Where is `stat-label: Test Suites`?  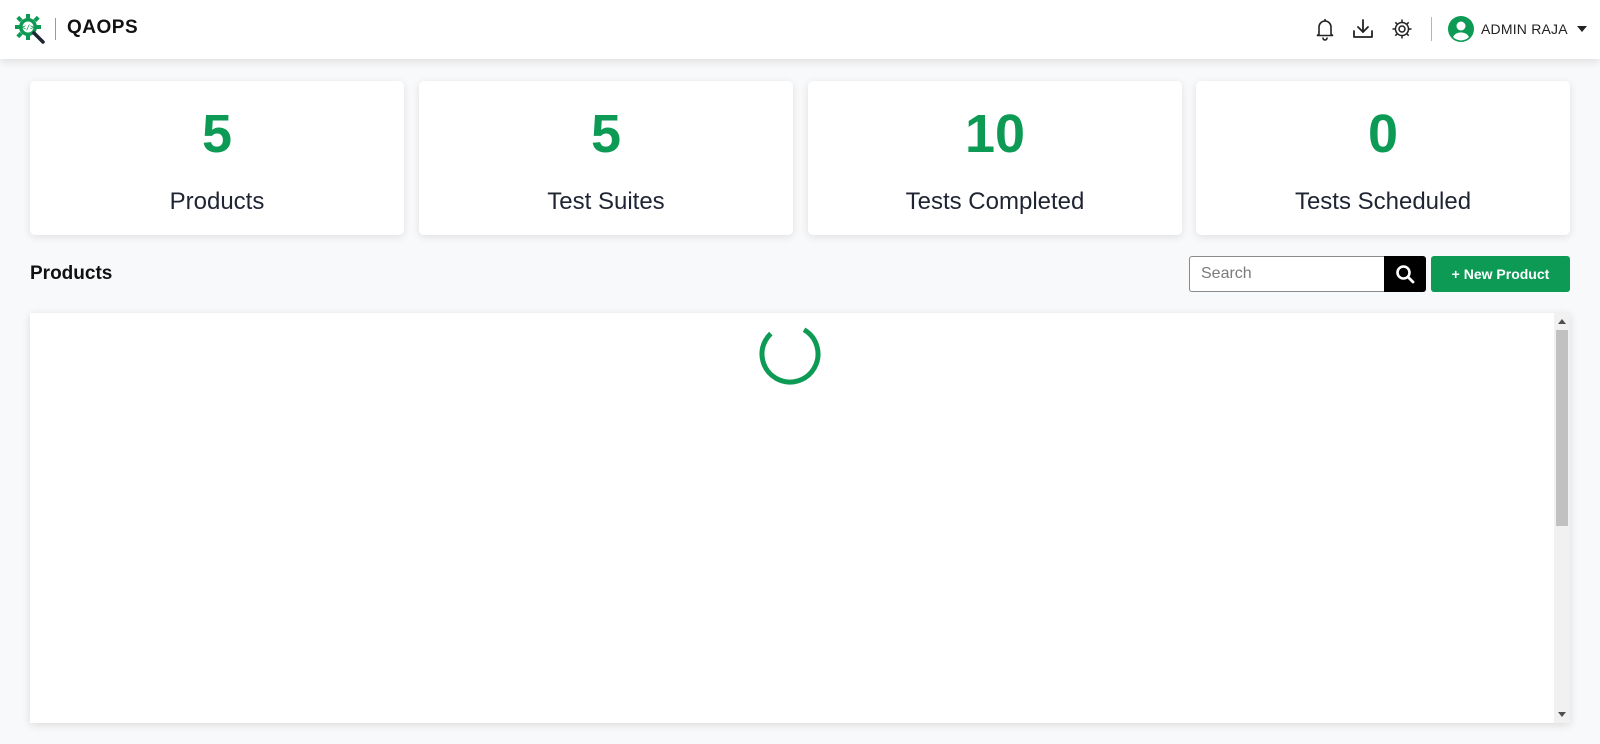
stat-label: Test Suites is located at coordinates (606, 201).